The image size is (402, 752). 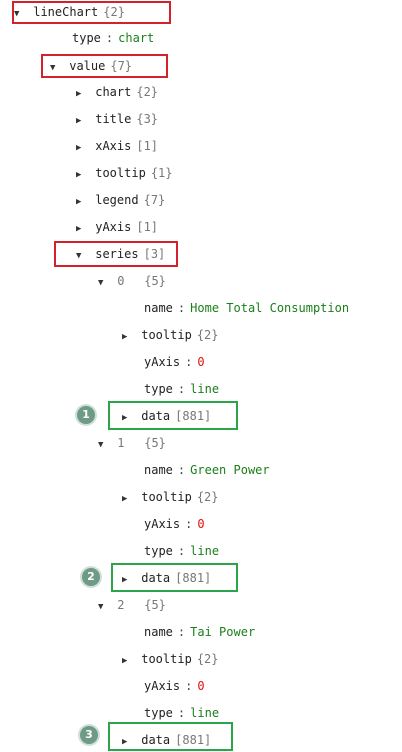 What do you see at coordinates (117, 92) in the screenshot?
I see `tree-node-chart: ▶ chart {2}` at bounding box center [117, 92].